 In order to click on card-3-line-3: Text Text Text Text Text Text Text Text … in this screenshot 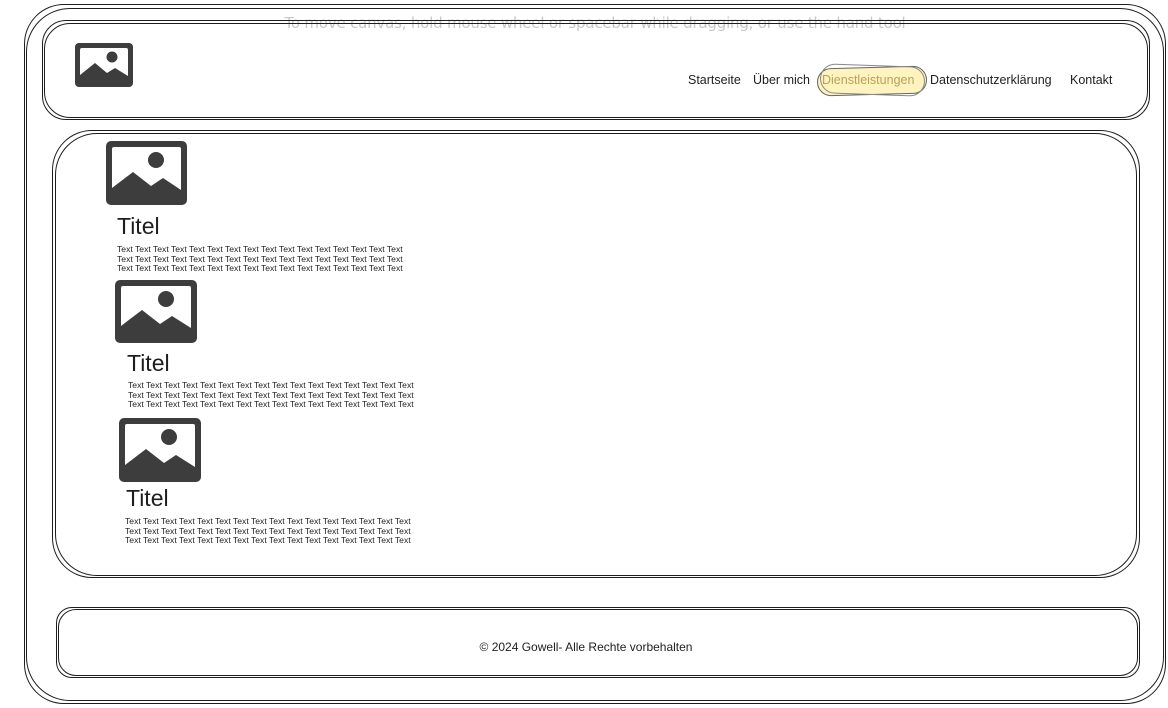, I will do `click(268, 540)`.